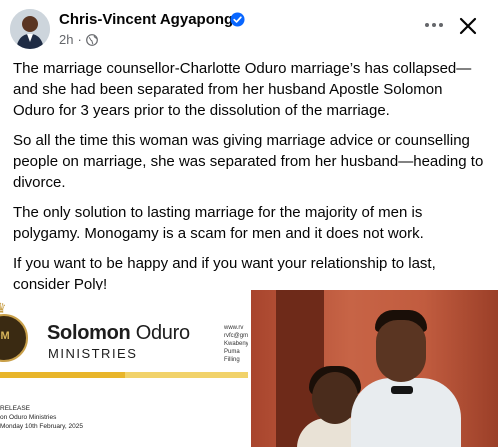  I want to click on brand-subtitle: MINISTRIES, so click(93, 353).